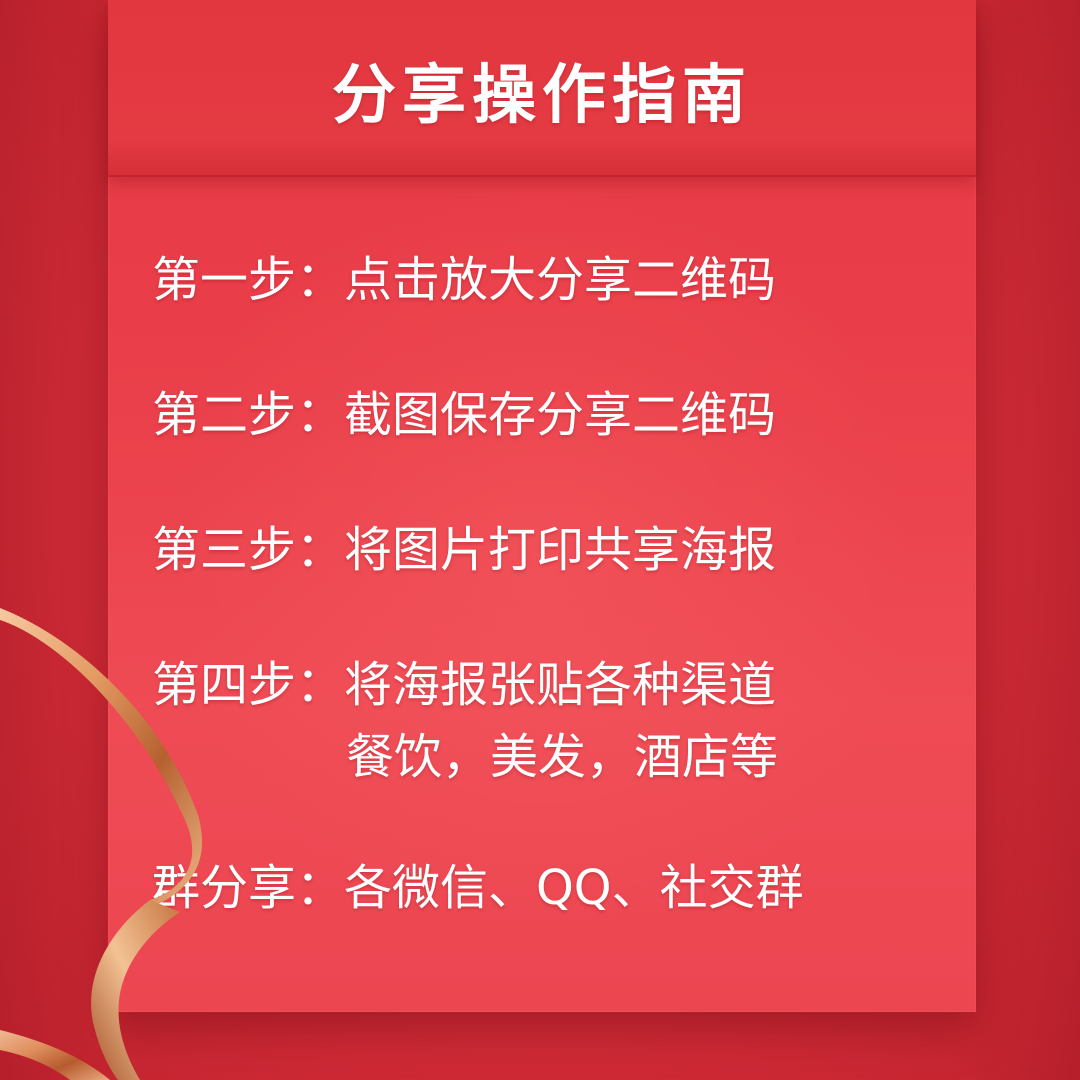 This screenshot has height=1080, width=1080. I want to click on step-1-label: 第一步：, so click(248, 280).